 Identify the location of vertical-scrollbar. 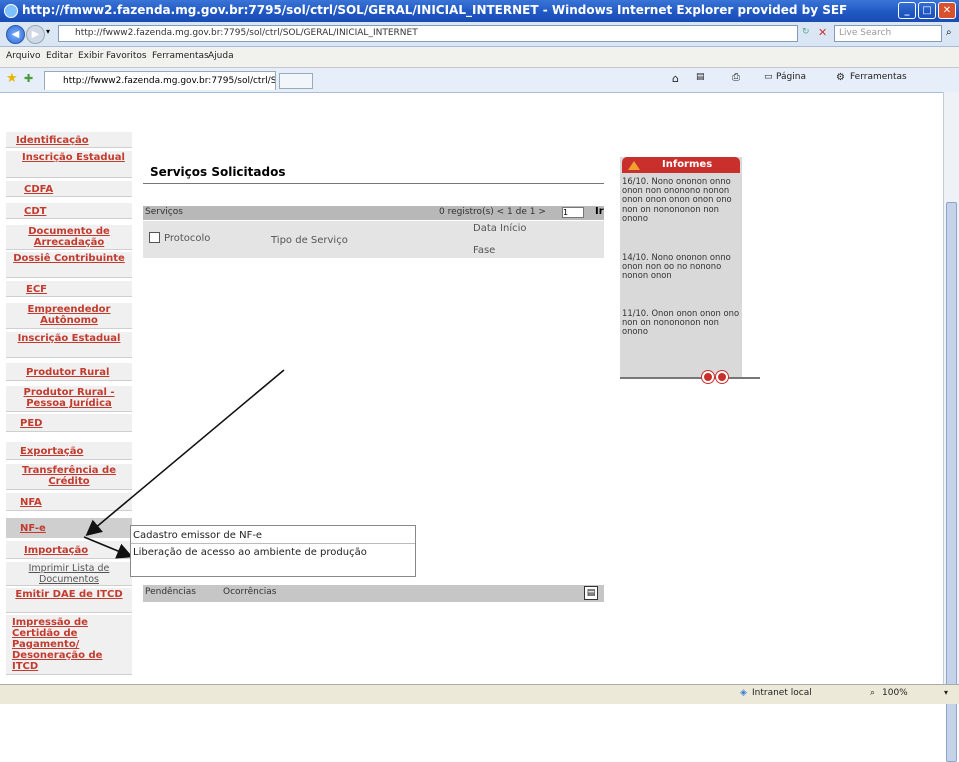
(951, 427).